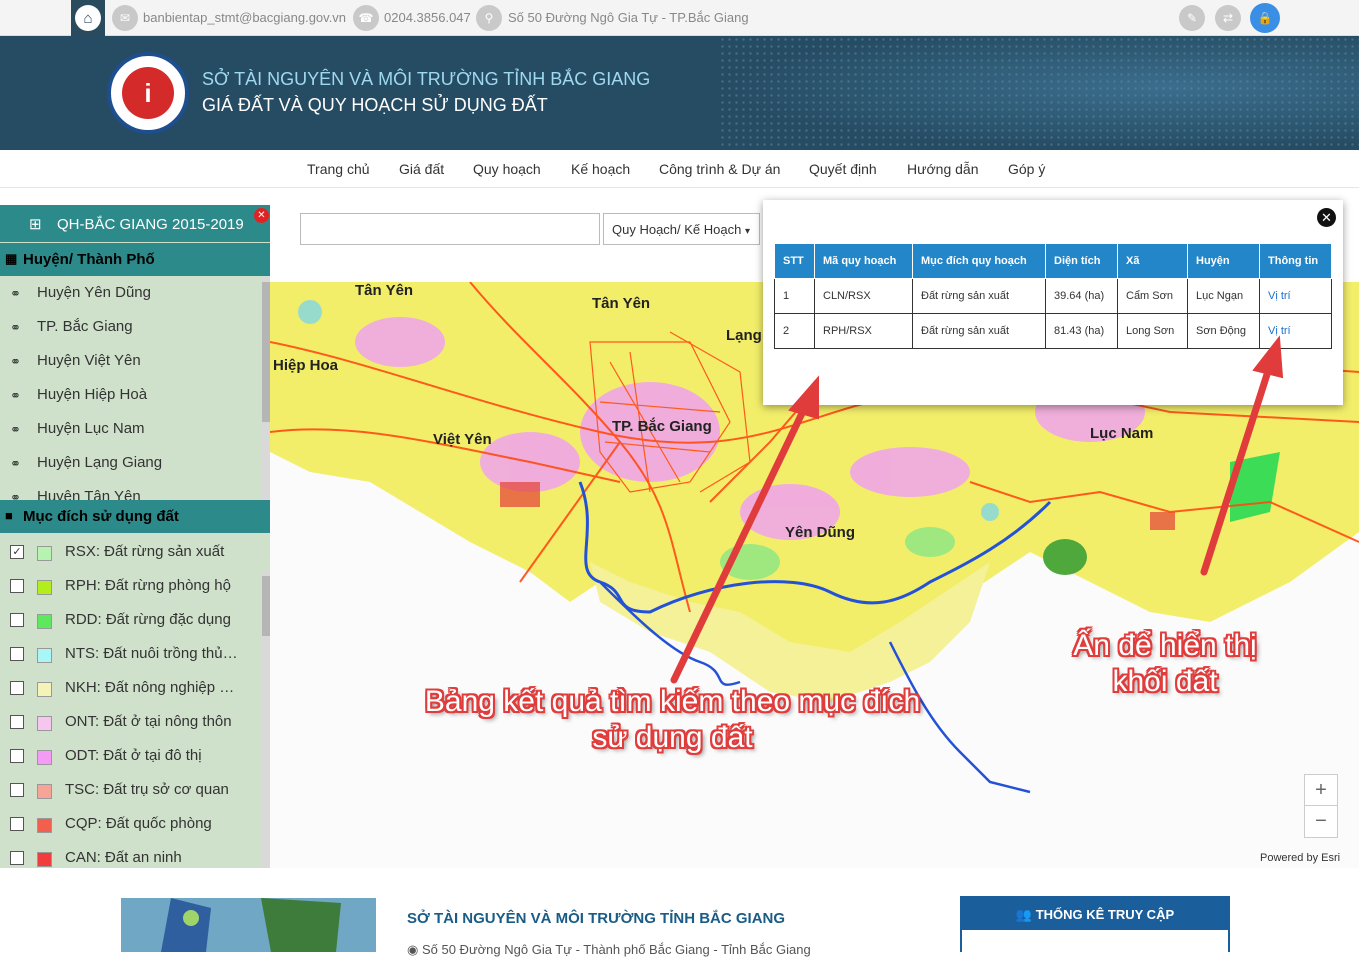 This screenshot has height=958, width=1359. What do you see at coordinates (1105, 914) in the screenshot?
I see `stats-title: THỐNG KÊ TRUY CẬP` at bounding box center [1105, 914].